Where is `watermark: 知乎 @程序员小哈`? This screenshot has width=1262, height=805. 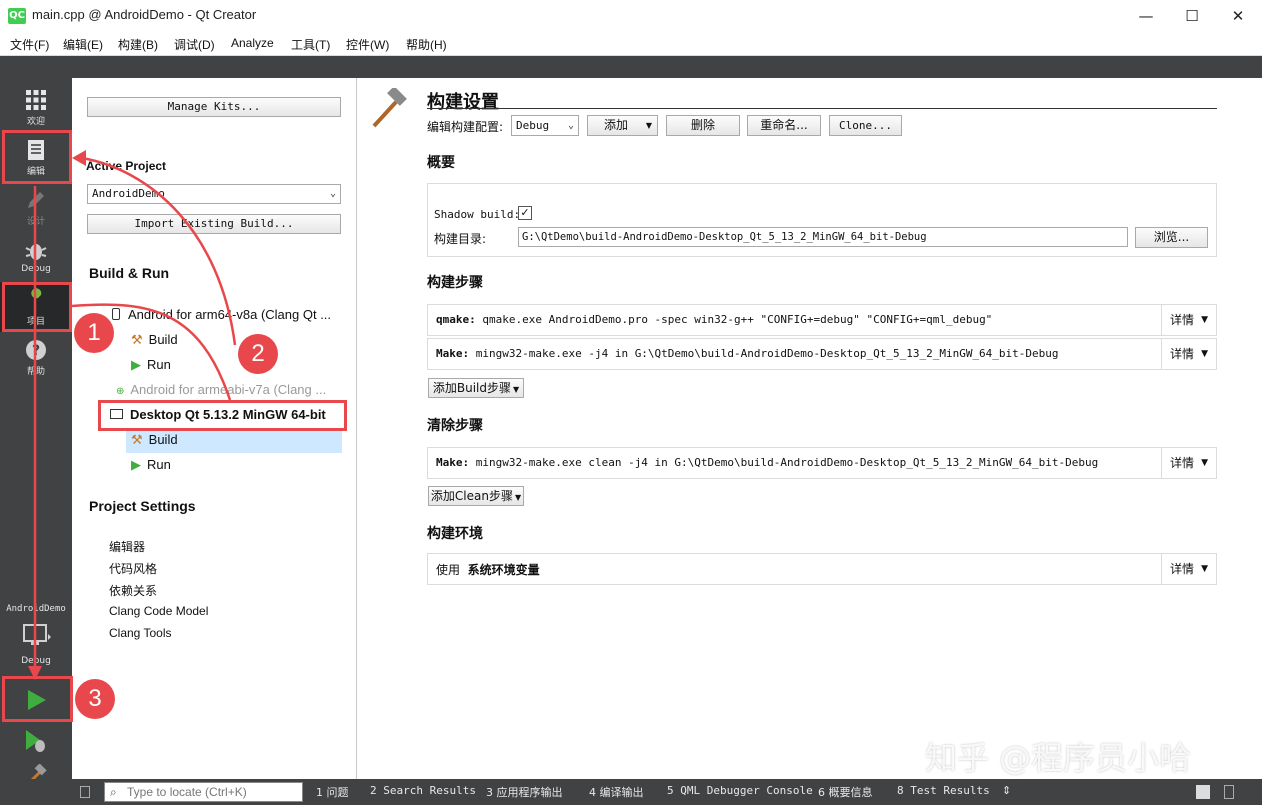 watermark: 知乎 @程序员小哈 is located at coordinates (1058, 758).